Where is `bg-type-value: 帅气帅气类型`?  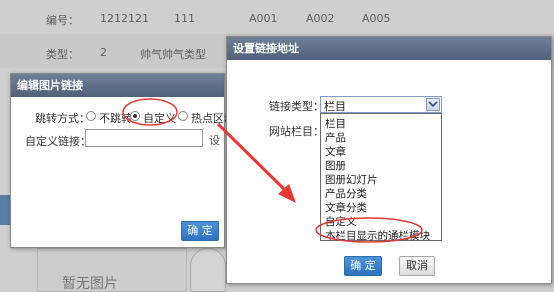 bg-type-value: 帅气帅气类型 is located at coordinates (173, 54).